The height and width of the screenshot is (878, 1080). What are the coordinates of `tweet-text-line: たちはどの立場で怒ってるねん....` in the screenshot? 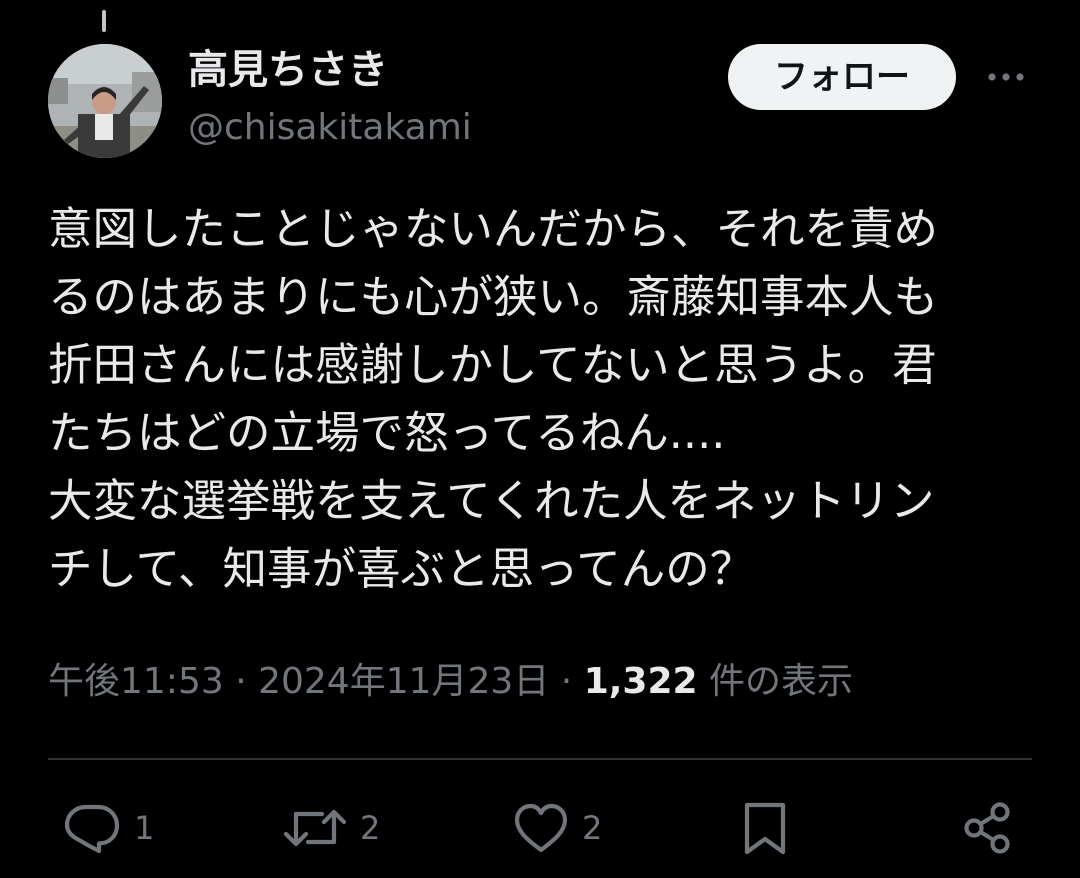 It's located at (387, 433).